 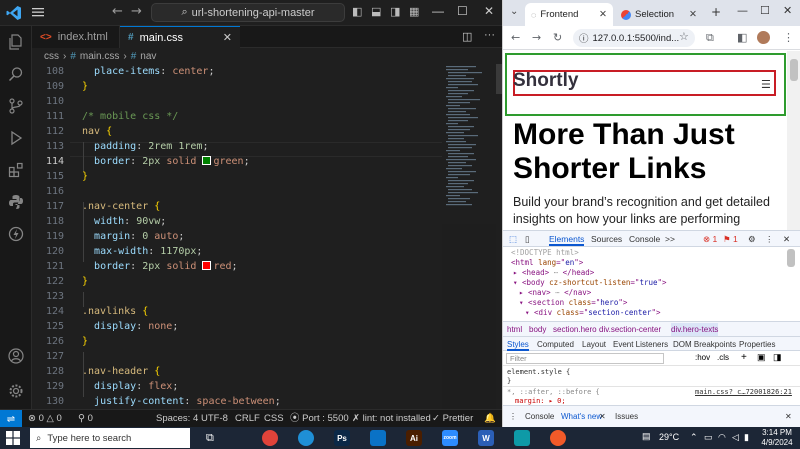 I want to click on indentation-indicator: Spaces: 4, so click(x=177, y=419).